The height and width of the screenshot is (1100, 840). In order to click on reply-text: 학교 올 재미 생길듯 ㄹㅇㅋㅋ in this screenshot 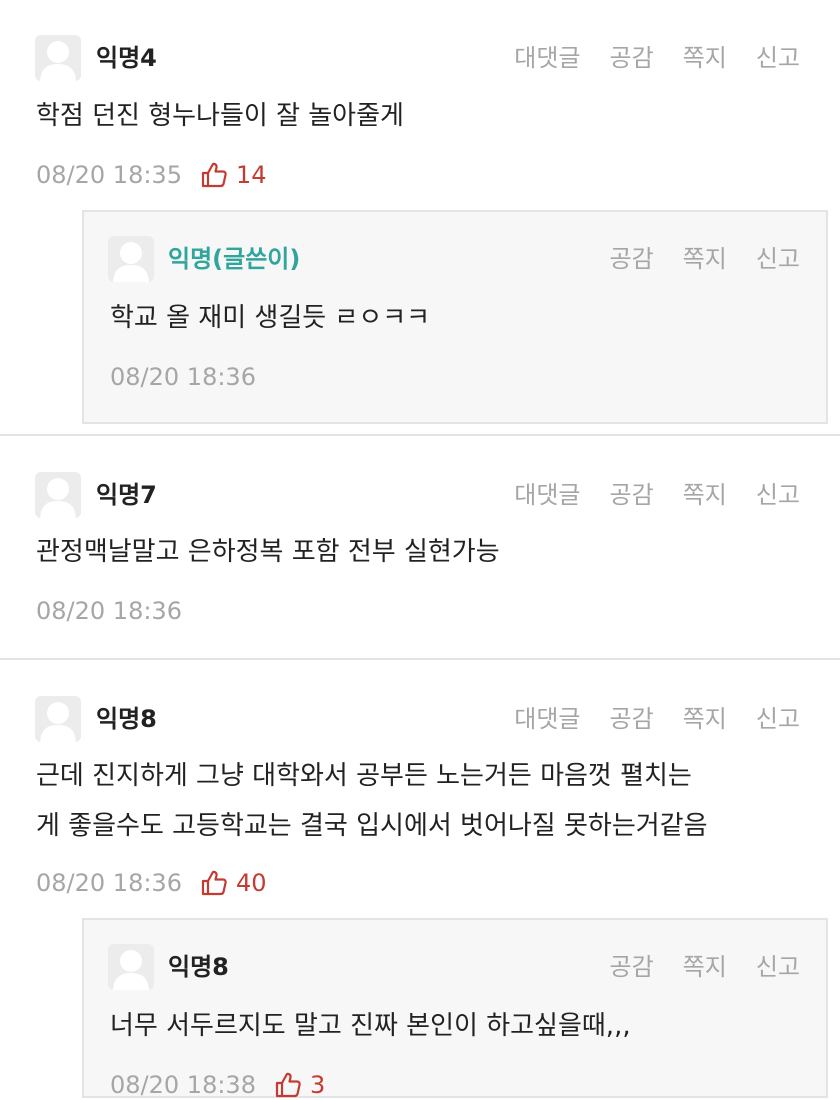, I will do `click(270, 318)`.